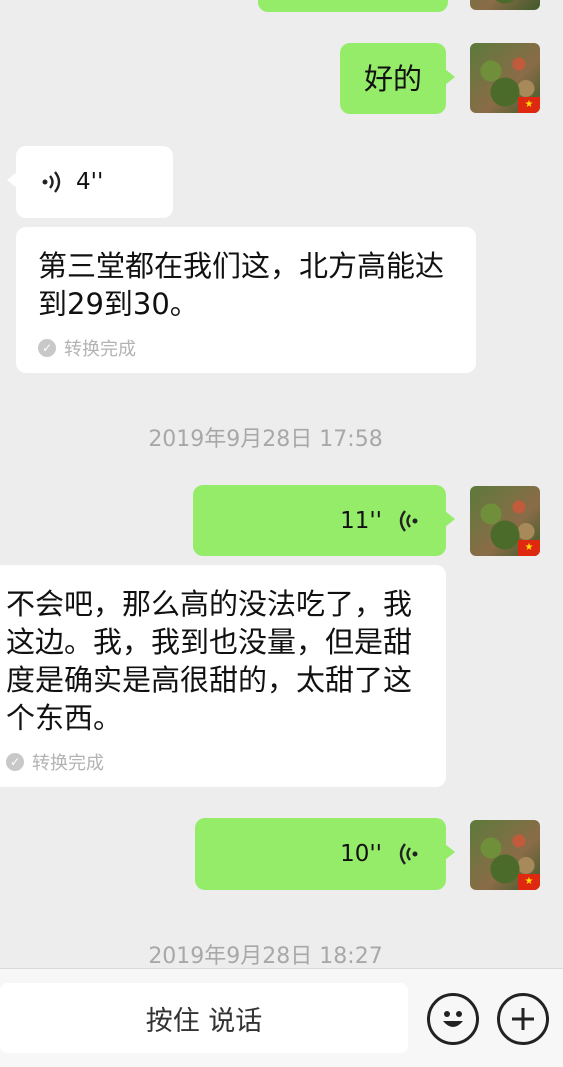 The image size is (563, 1067). I want to click on hold-to-talk-button: 按住 说话, so click(204, 1018).